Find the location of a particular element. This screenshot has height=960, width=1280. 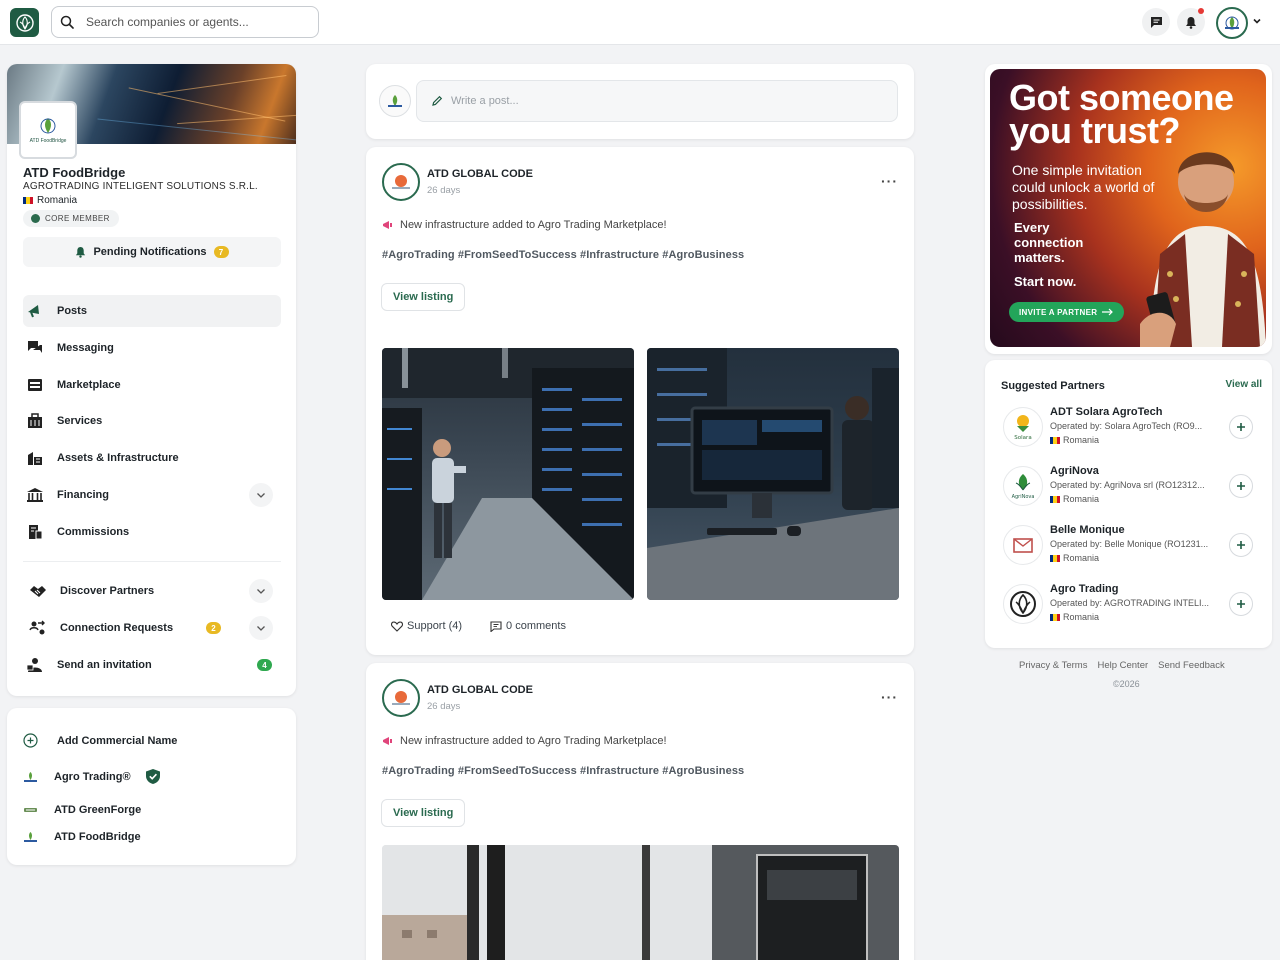

search-bar is located at coordinates (185, 22).